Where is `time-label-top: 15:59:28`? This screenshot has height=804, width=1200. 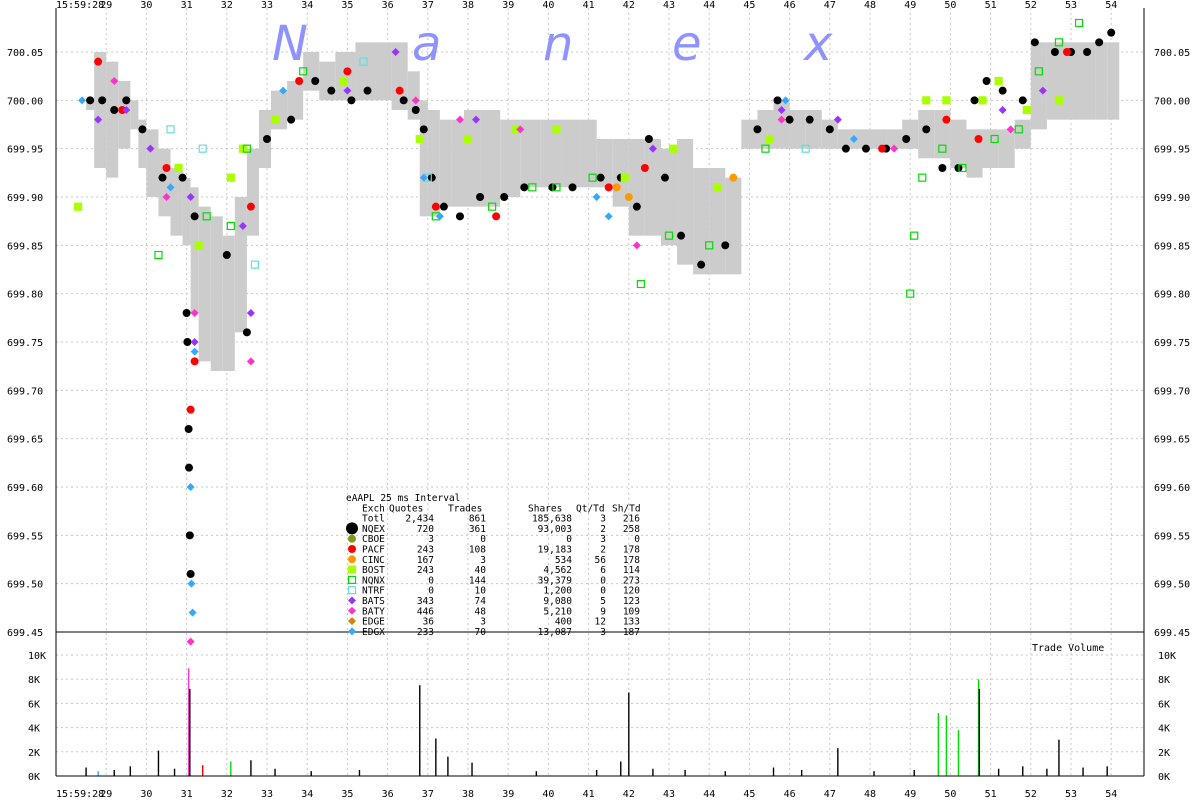
time-label-top: 15:59:28 is located at coordinates (80, 5).